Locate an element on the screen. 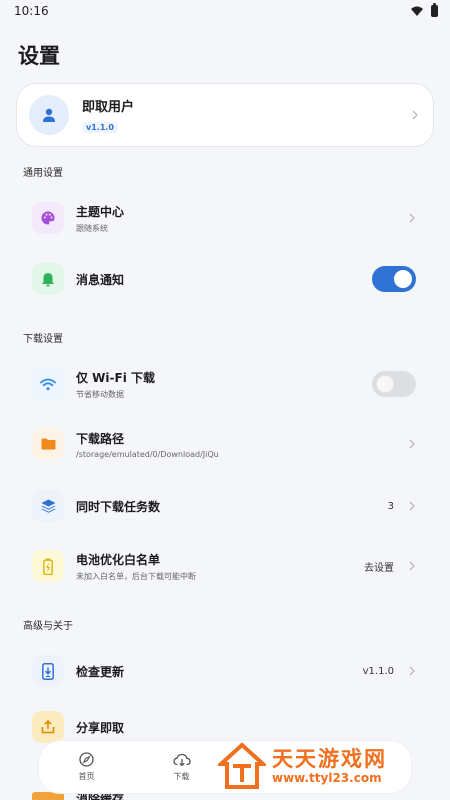 This screenshot has width=450, height=800. notify-toggle is located at coordinates (394, 279).